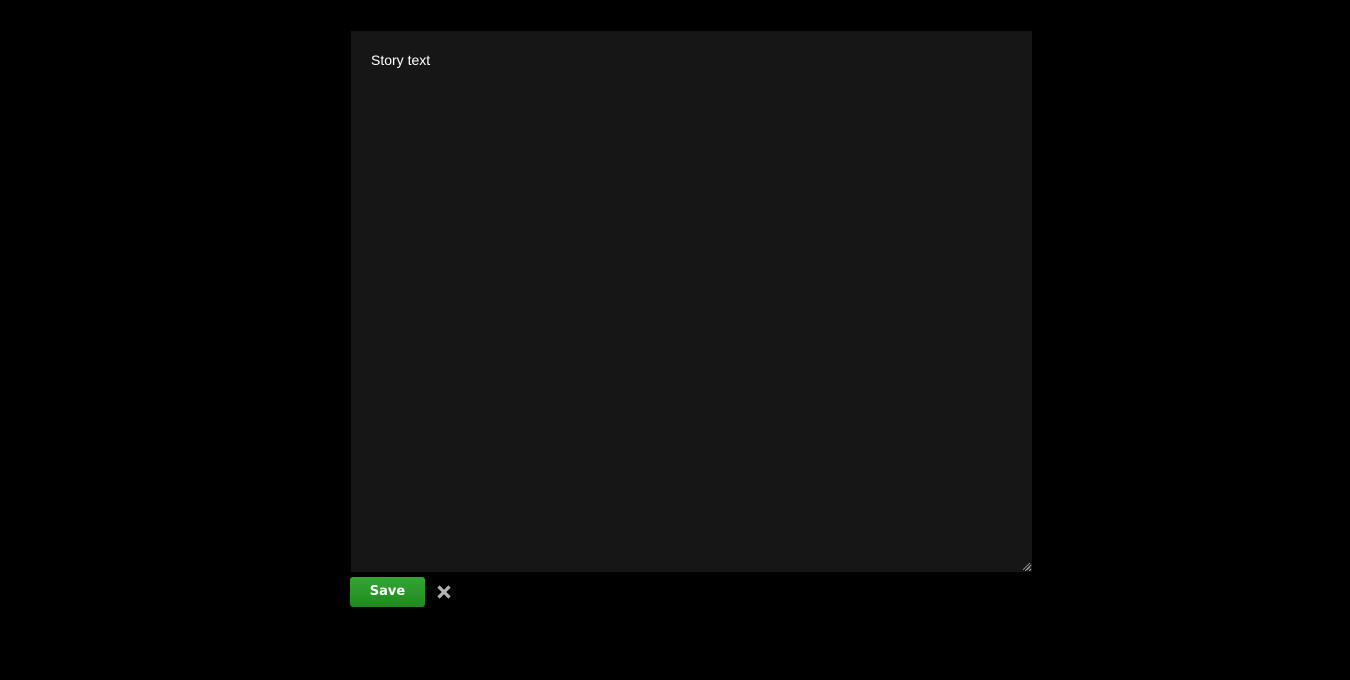 Image resolution: width=1350 pixels, height=680 pixels. What do you see at coordinates (387, 592) in the screenshot?
I see `save-button: Save` at bounding box center [387, 592].